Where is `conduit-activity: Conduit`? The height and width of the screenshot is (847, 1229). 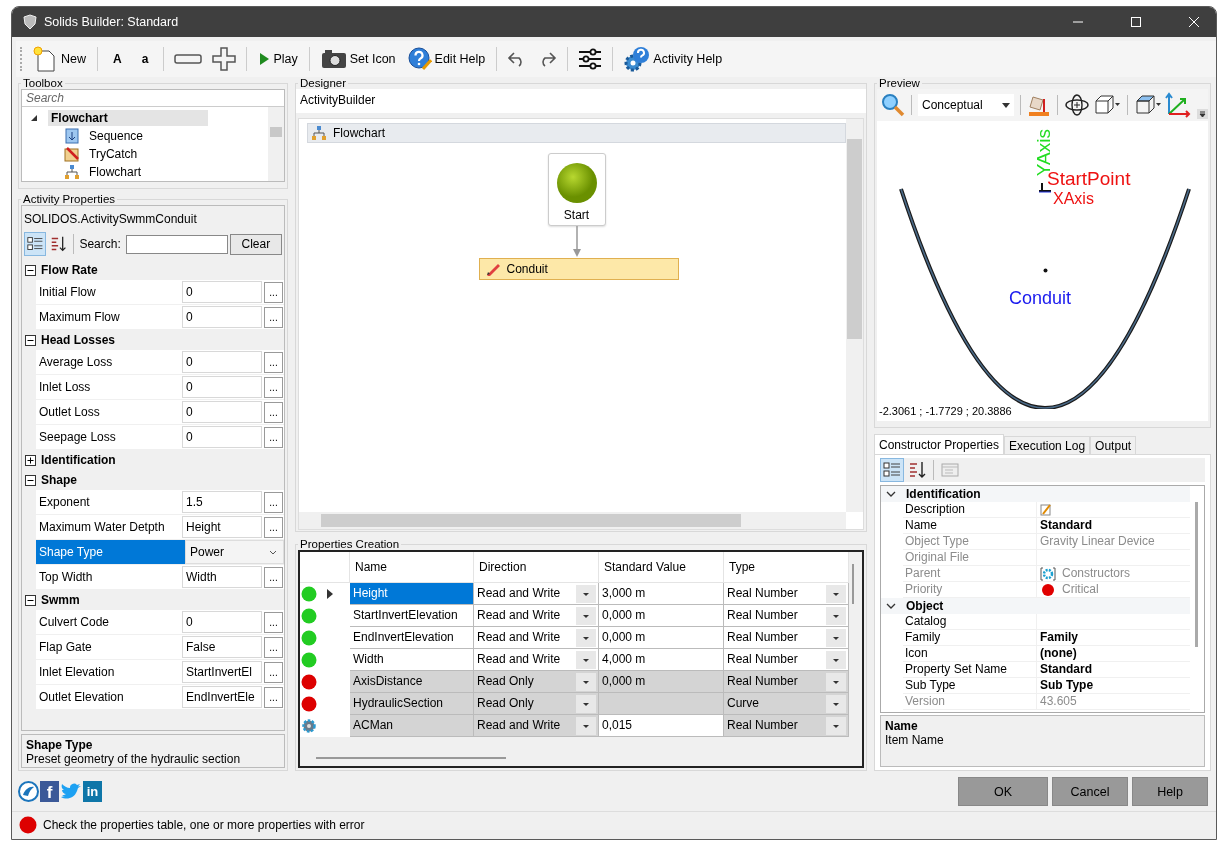 conduit-activity: Conduit is located at coordinates (578, 269).